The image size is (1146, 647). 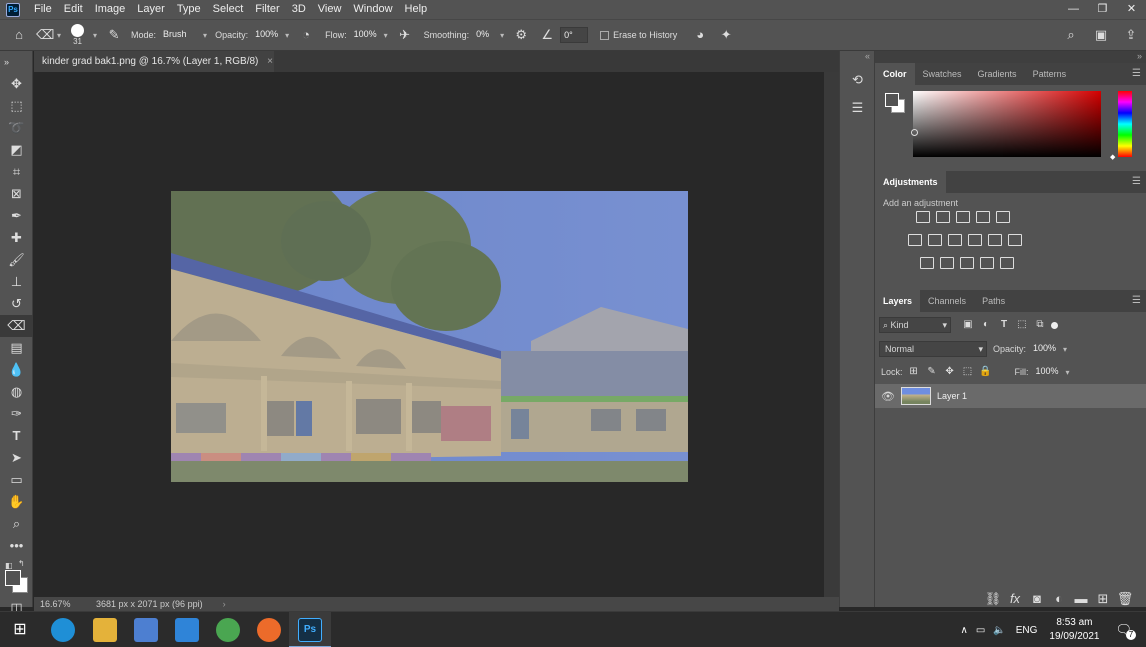 I want to click on file-explorer-icon, so click(x=105, y=630).